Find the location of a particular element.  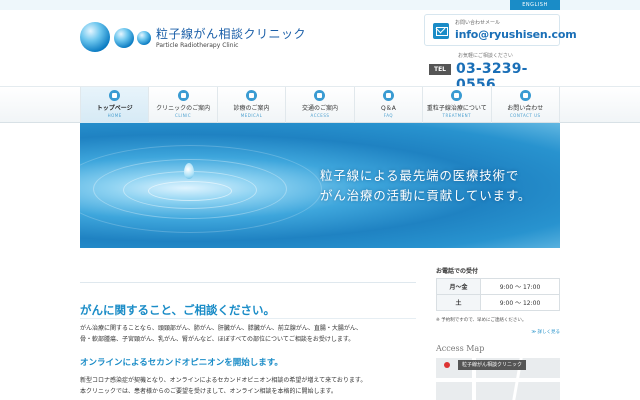

medical-icon is located at coordinates (252, 95).